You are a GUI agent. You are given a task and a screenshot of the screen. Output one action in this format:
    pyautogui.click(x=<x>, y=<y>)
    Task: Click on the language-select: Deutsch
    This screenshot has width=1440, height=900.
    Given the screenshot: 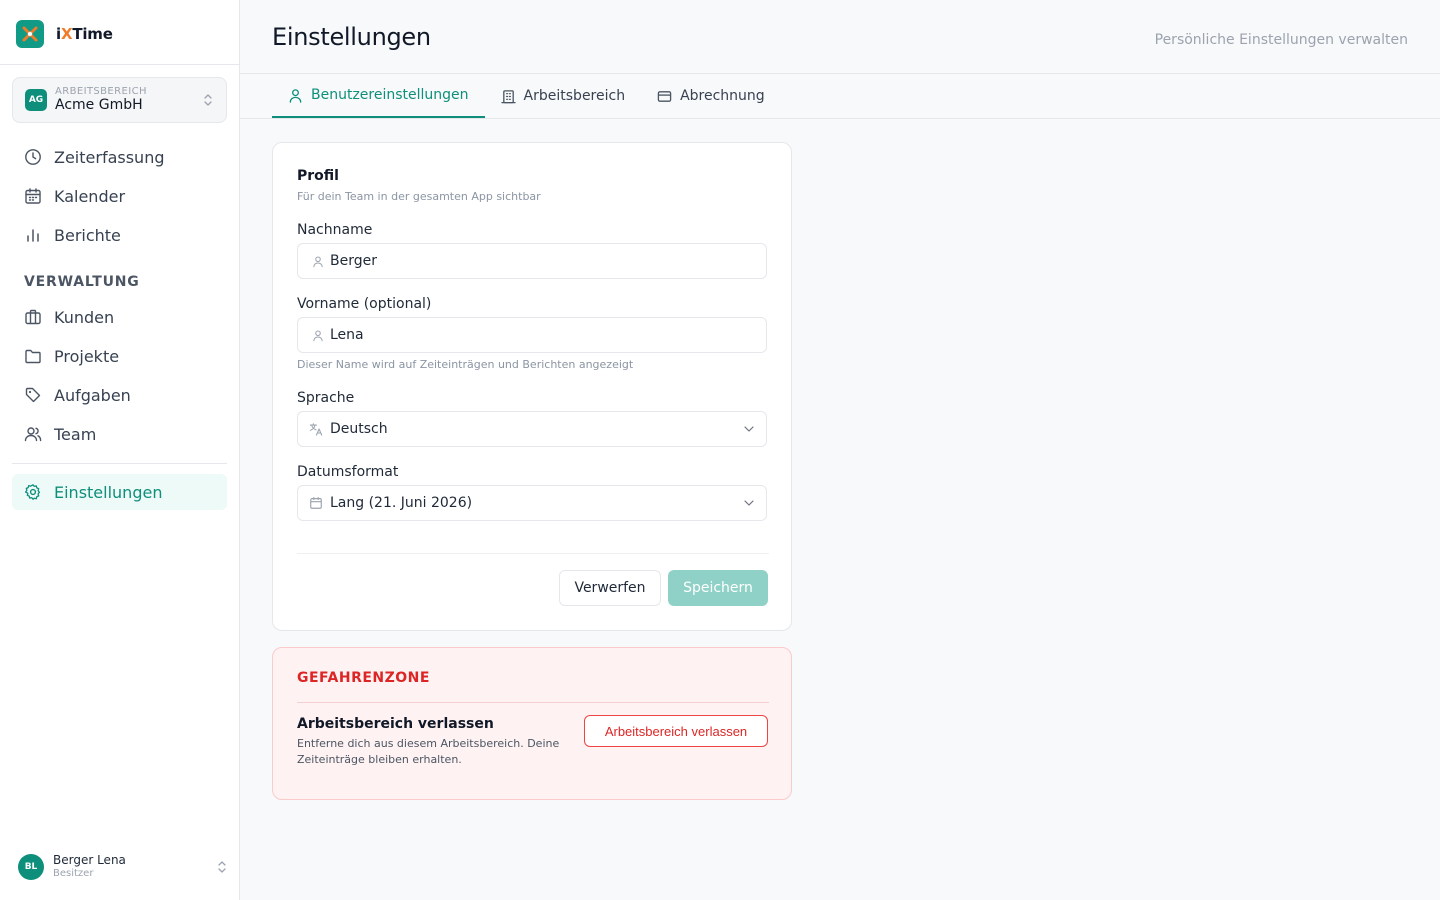 What is the action you would take?
    pyautogui.click(x=532, y=429)
    